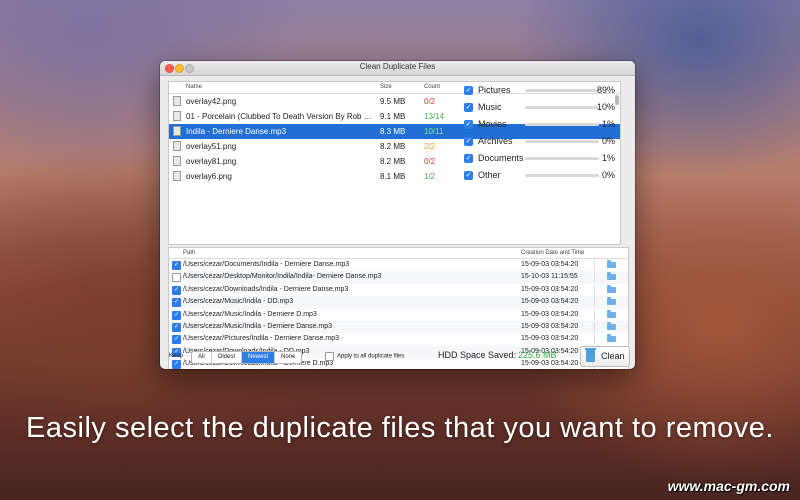  What do you see at coordinates (189, 253) in the screenshot?
I see `header-path: Path` at bounding box center [189, 253].